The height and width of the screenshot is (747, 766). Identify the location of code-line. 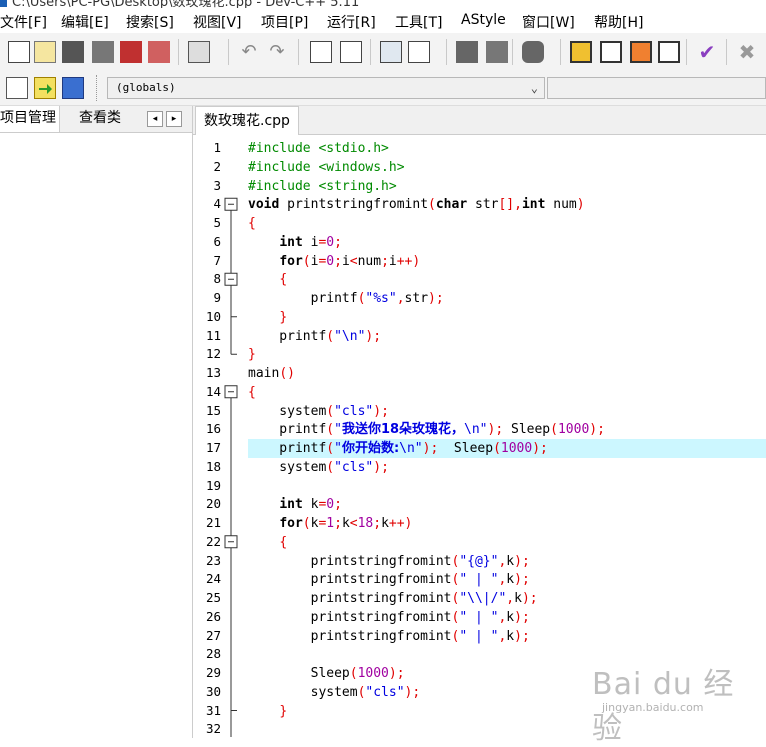
(507, 486).